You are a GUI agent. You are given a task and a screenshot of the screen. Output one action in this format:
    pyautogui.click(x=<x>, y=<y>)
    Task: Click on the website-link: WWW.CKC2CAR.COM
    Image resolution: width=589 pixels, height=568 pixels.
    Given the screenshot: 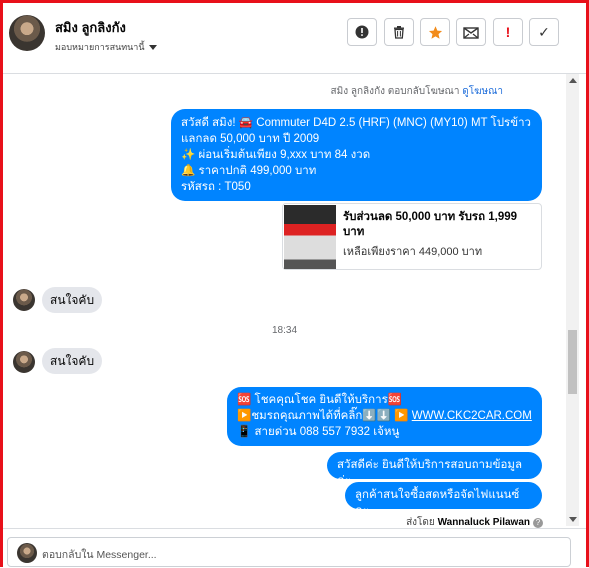 What is the action you would take?
    pyautogui.click(x=472, y=416)
    